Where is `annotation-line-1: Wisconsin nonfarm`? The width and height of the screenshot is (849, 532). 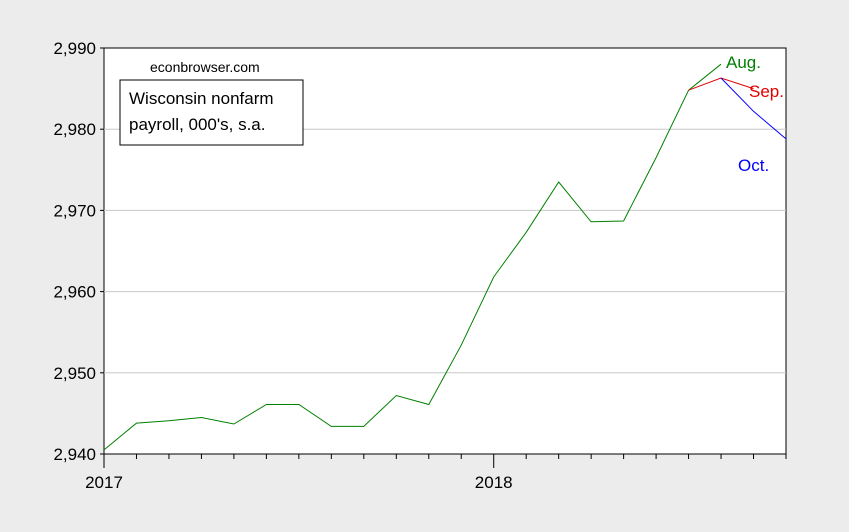
annotation-line-1: Wisconsin nonfarm is located at coordinates (201, 98).